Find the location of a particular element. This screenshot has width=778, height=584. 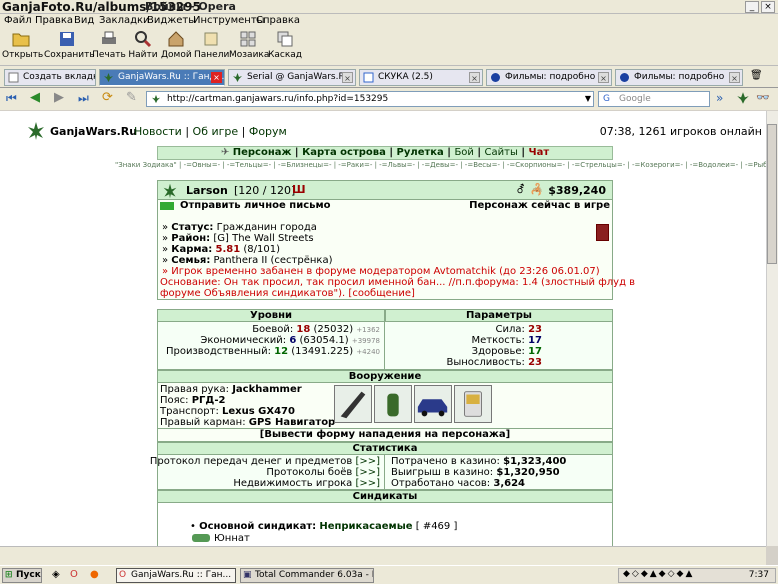

param-strength: Сила: 23 is located at coordinates (518, 329).